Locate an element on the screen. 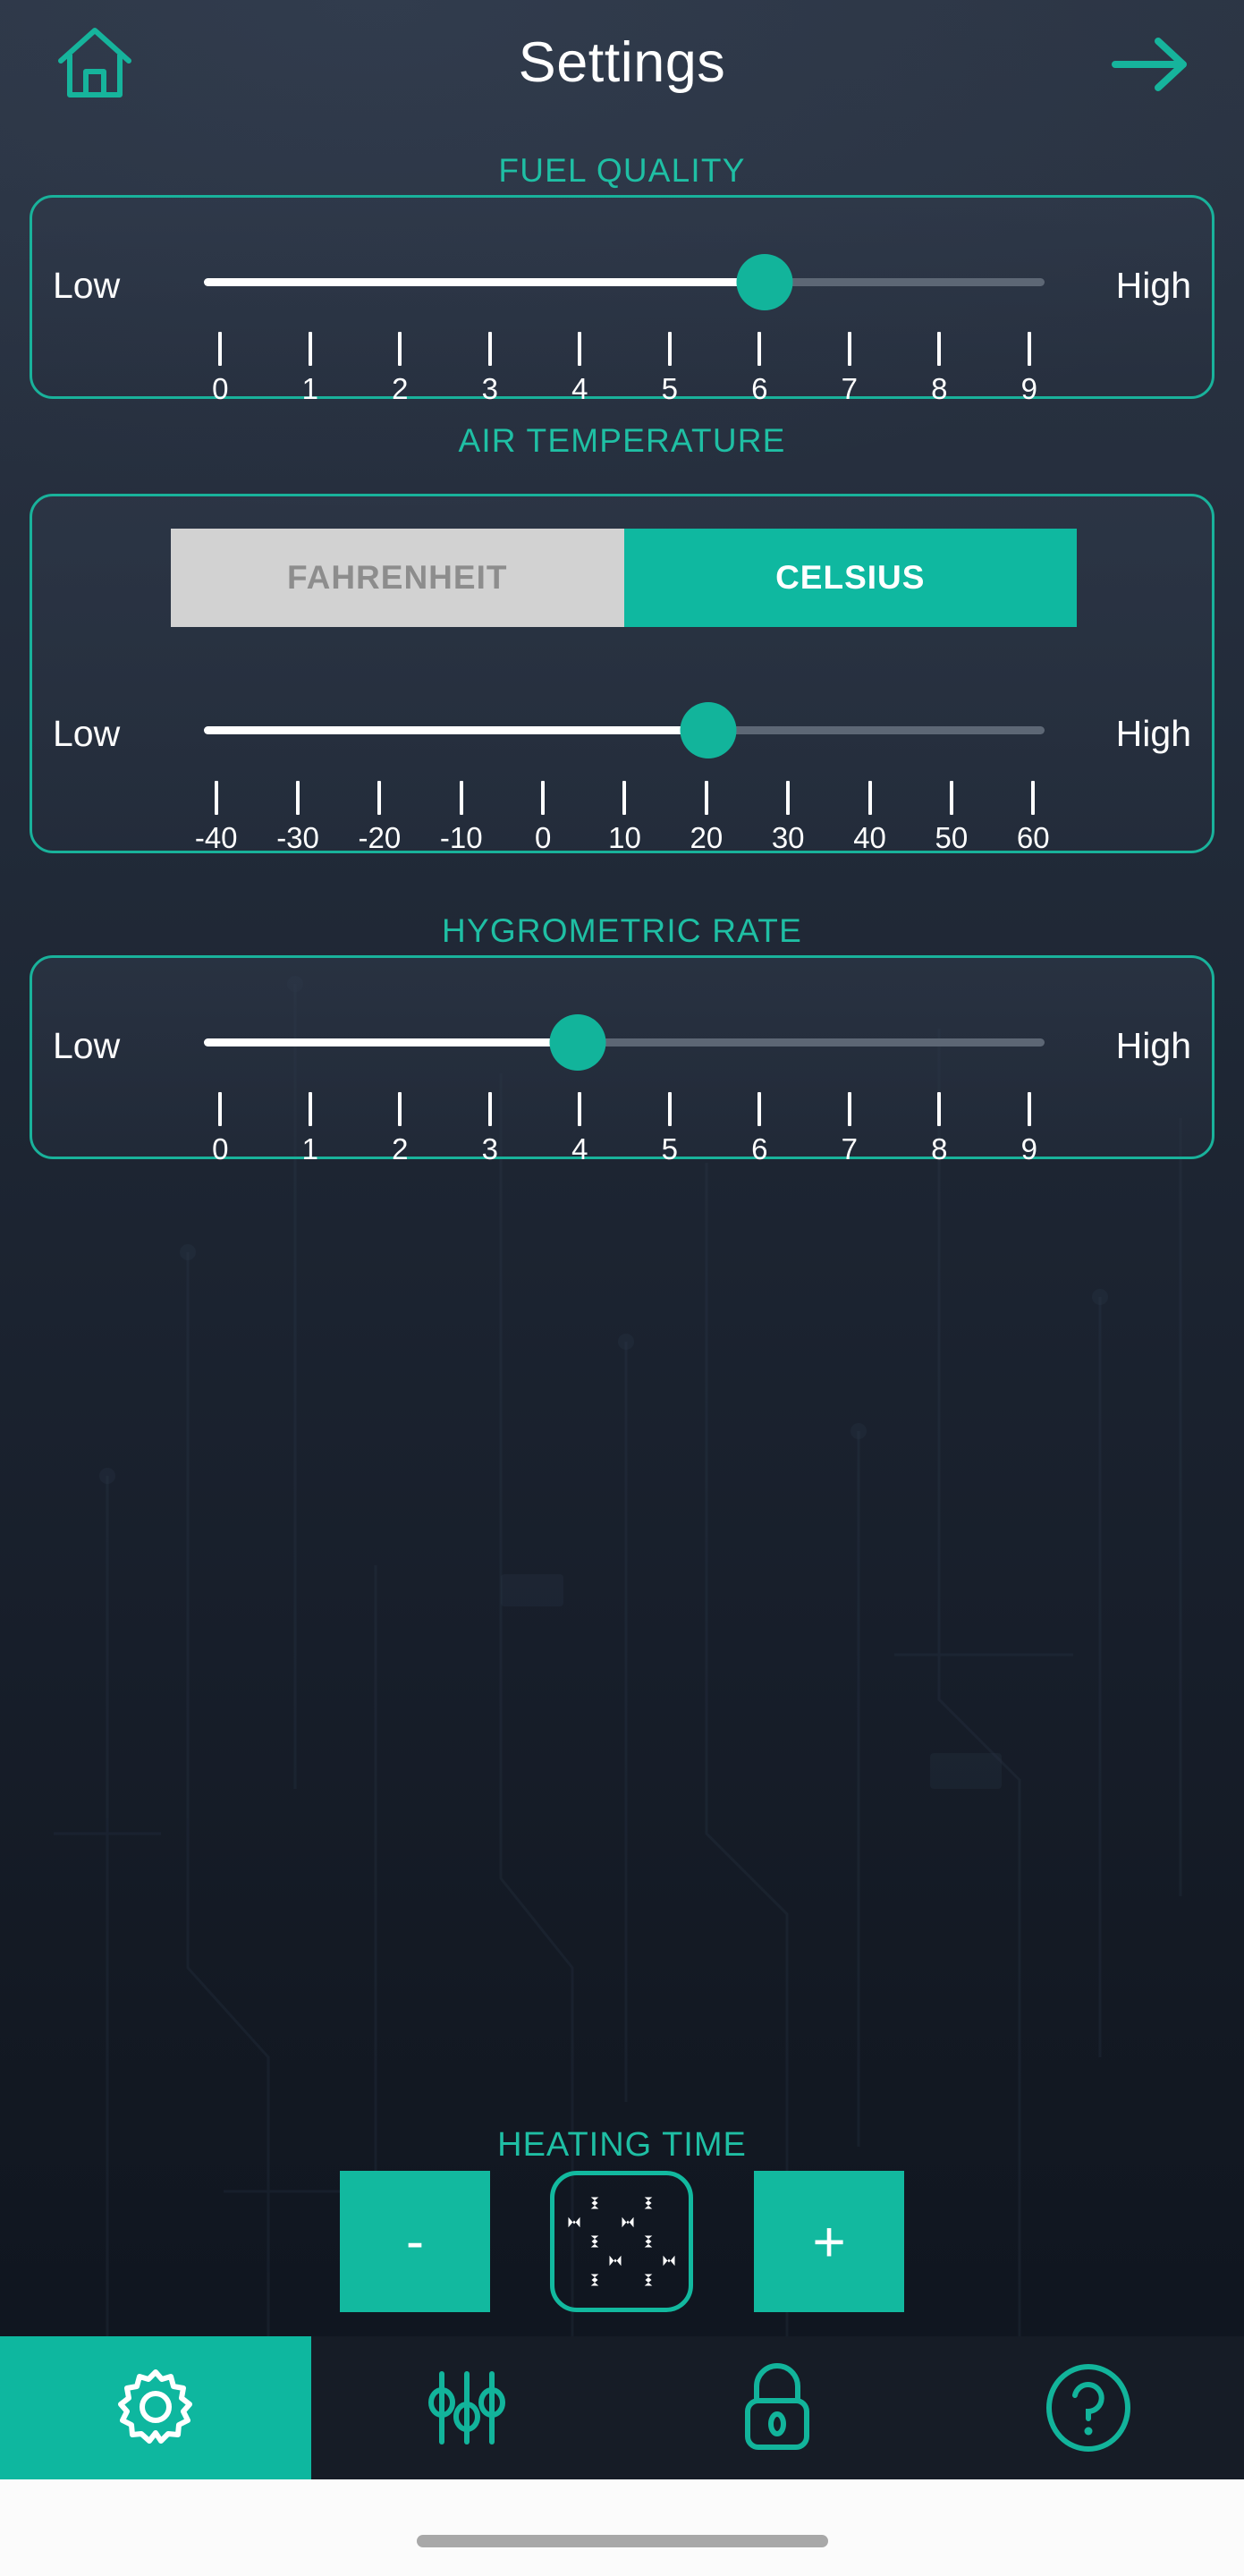  slider-tick: 10 is located at coordinates (624, 816).